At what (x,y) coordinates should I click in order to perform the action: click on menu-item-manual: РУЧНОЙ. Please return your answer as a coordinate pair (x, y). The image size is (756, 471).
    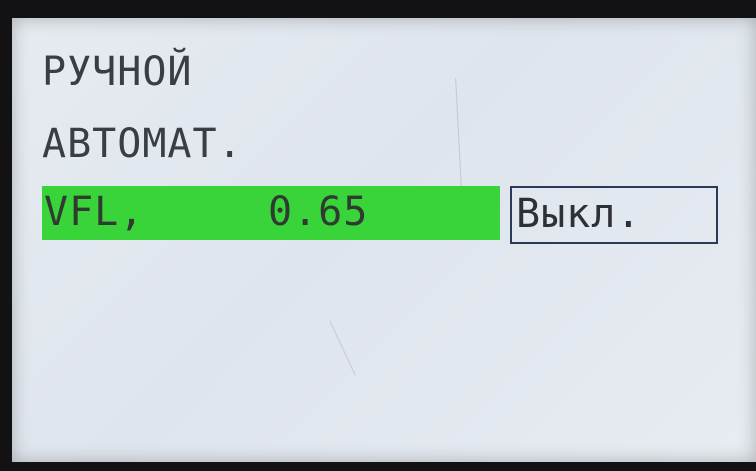
    Looking at the image, I should click on (117, 72).